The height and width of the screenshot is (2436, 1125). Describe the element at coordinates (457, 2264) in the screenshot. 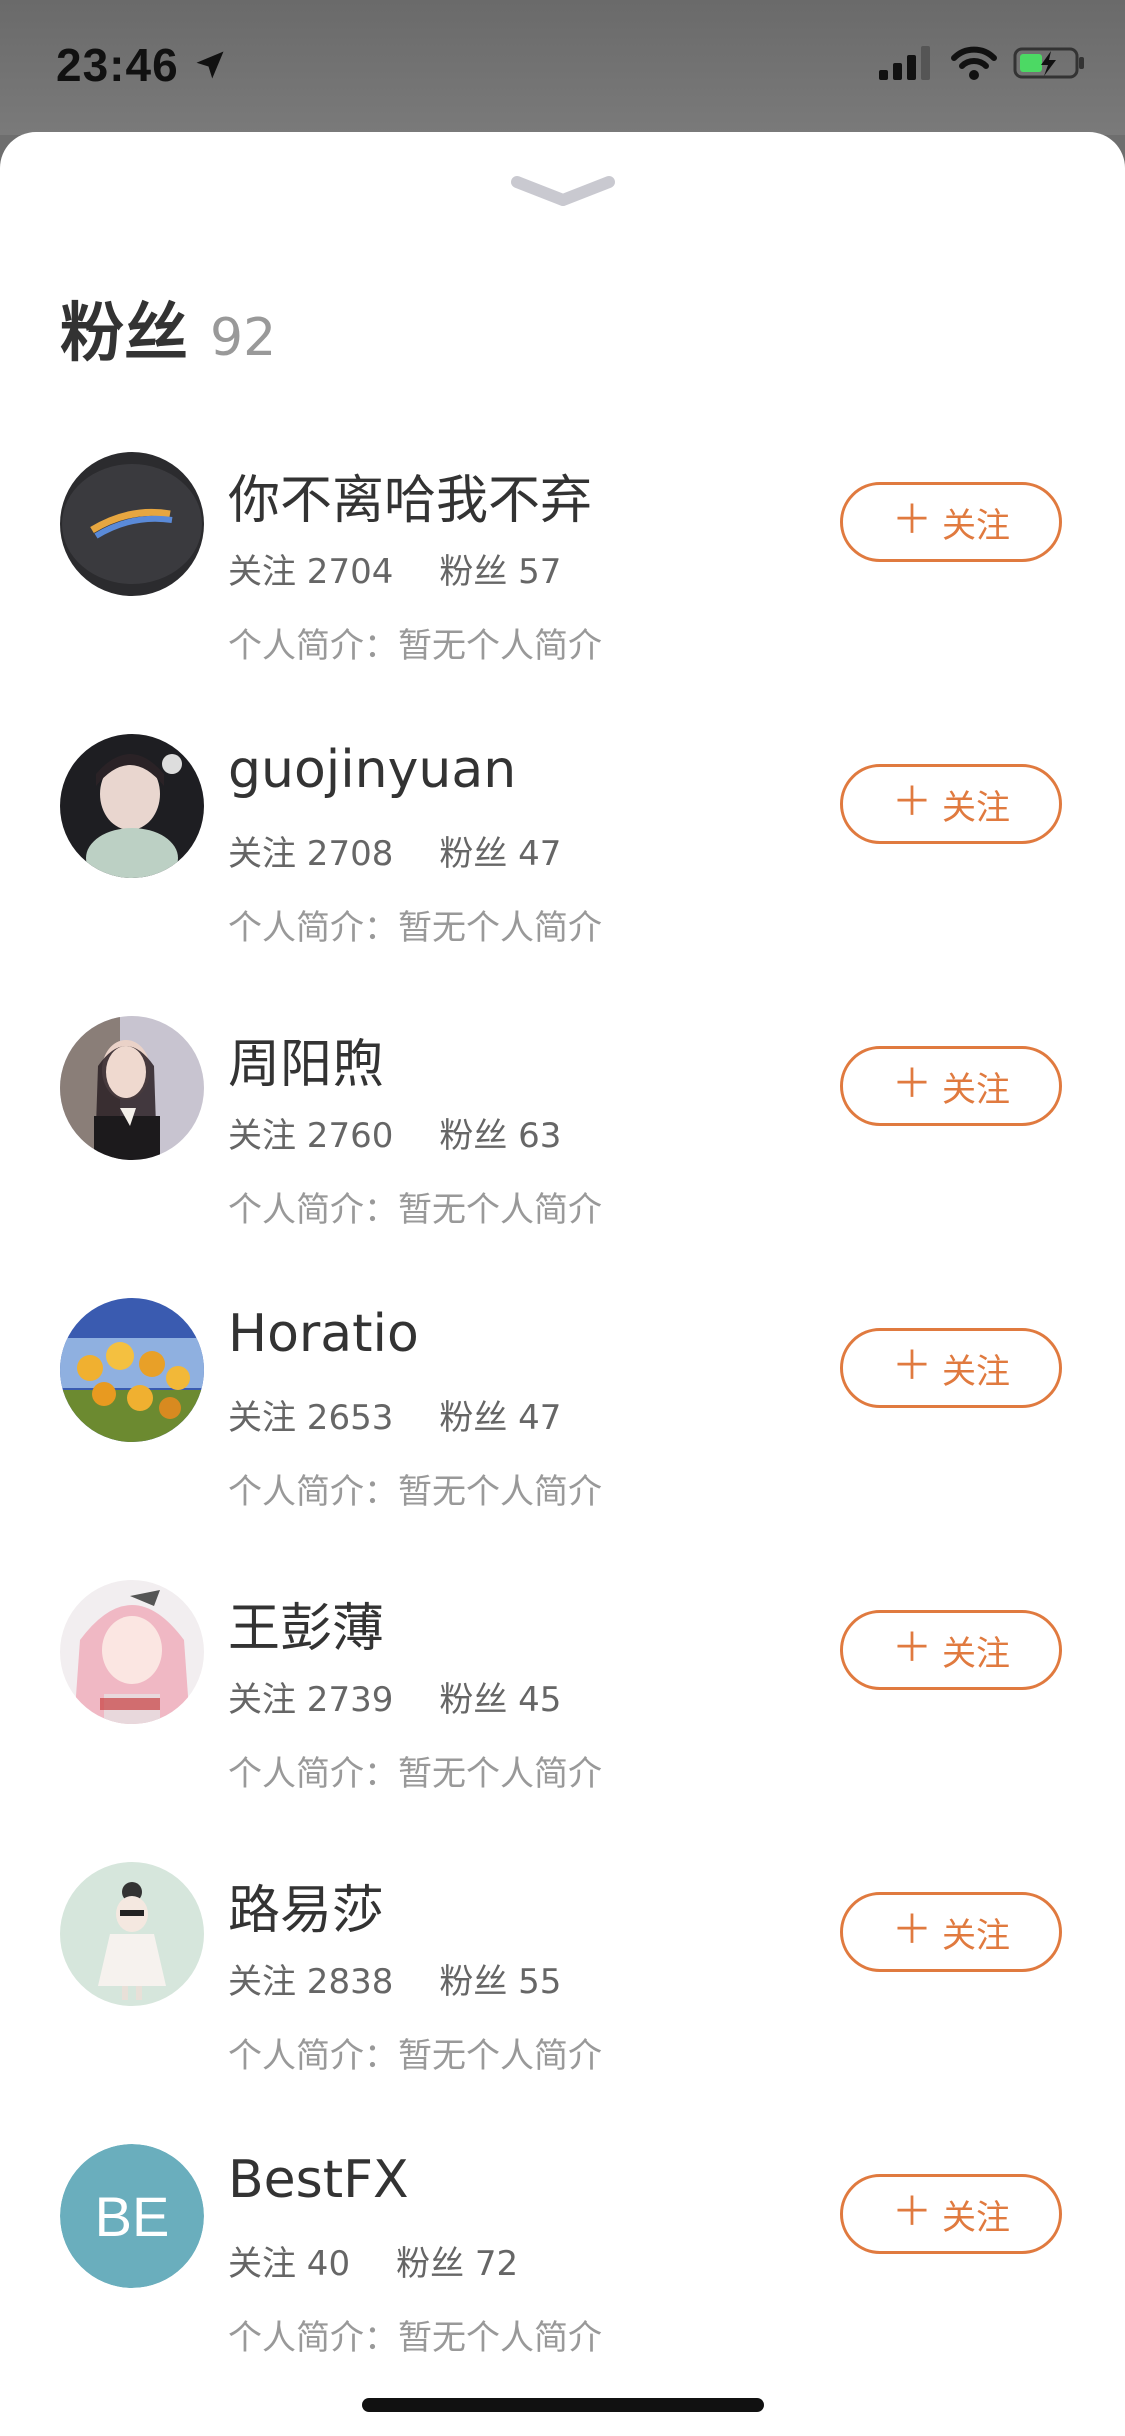

I see `fans-count: 粉丝 72` at that location.